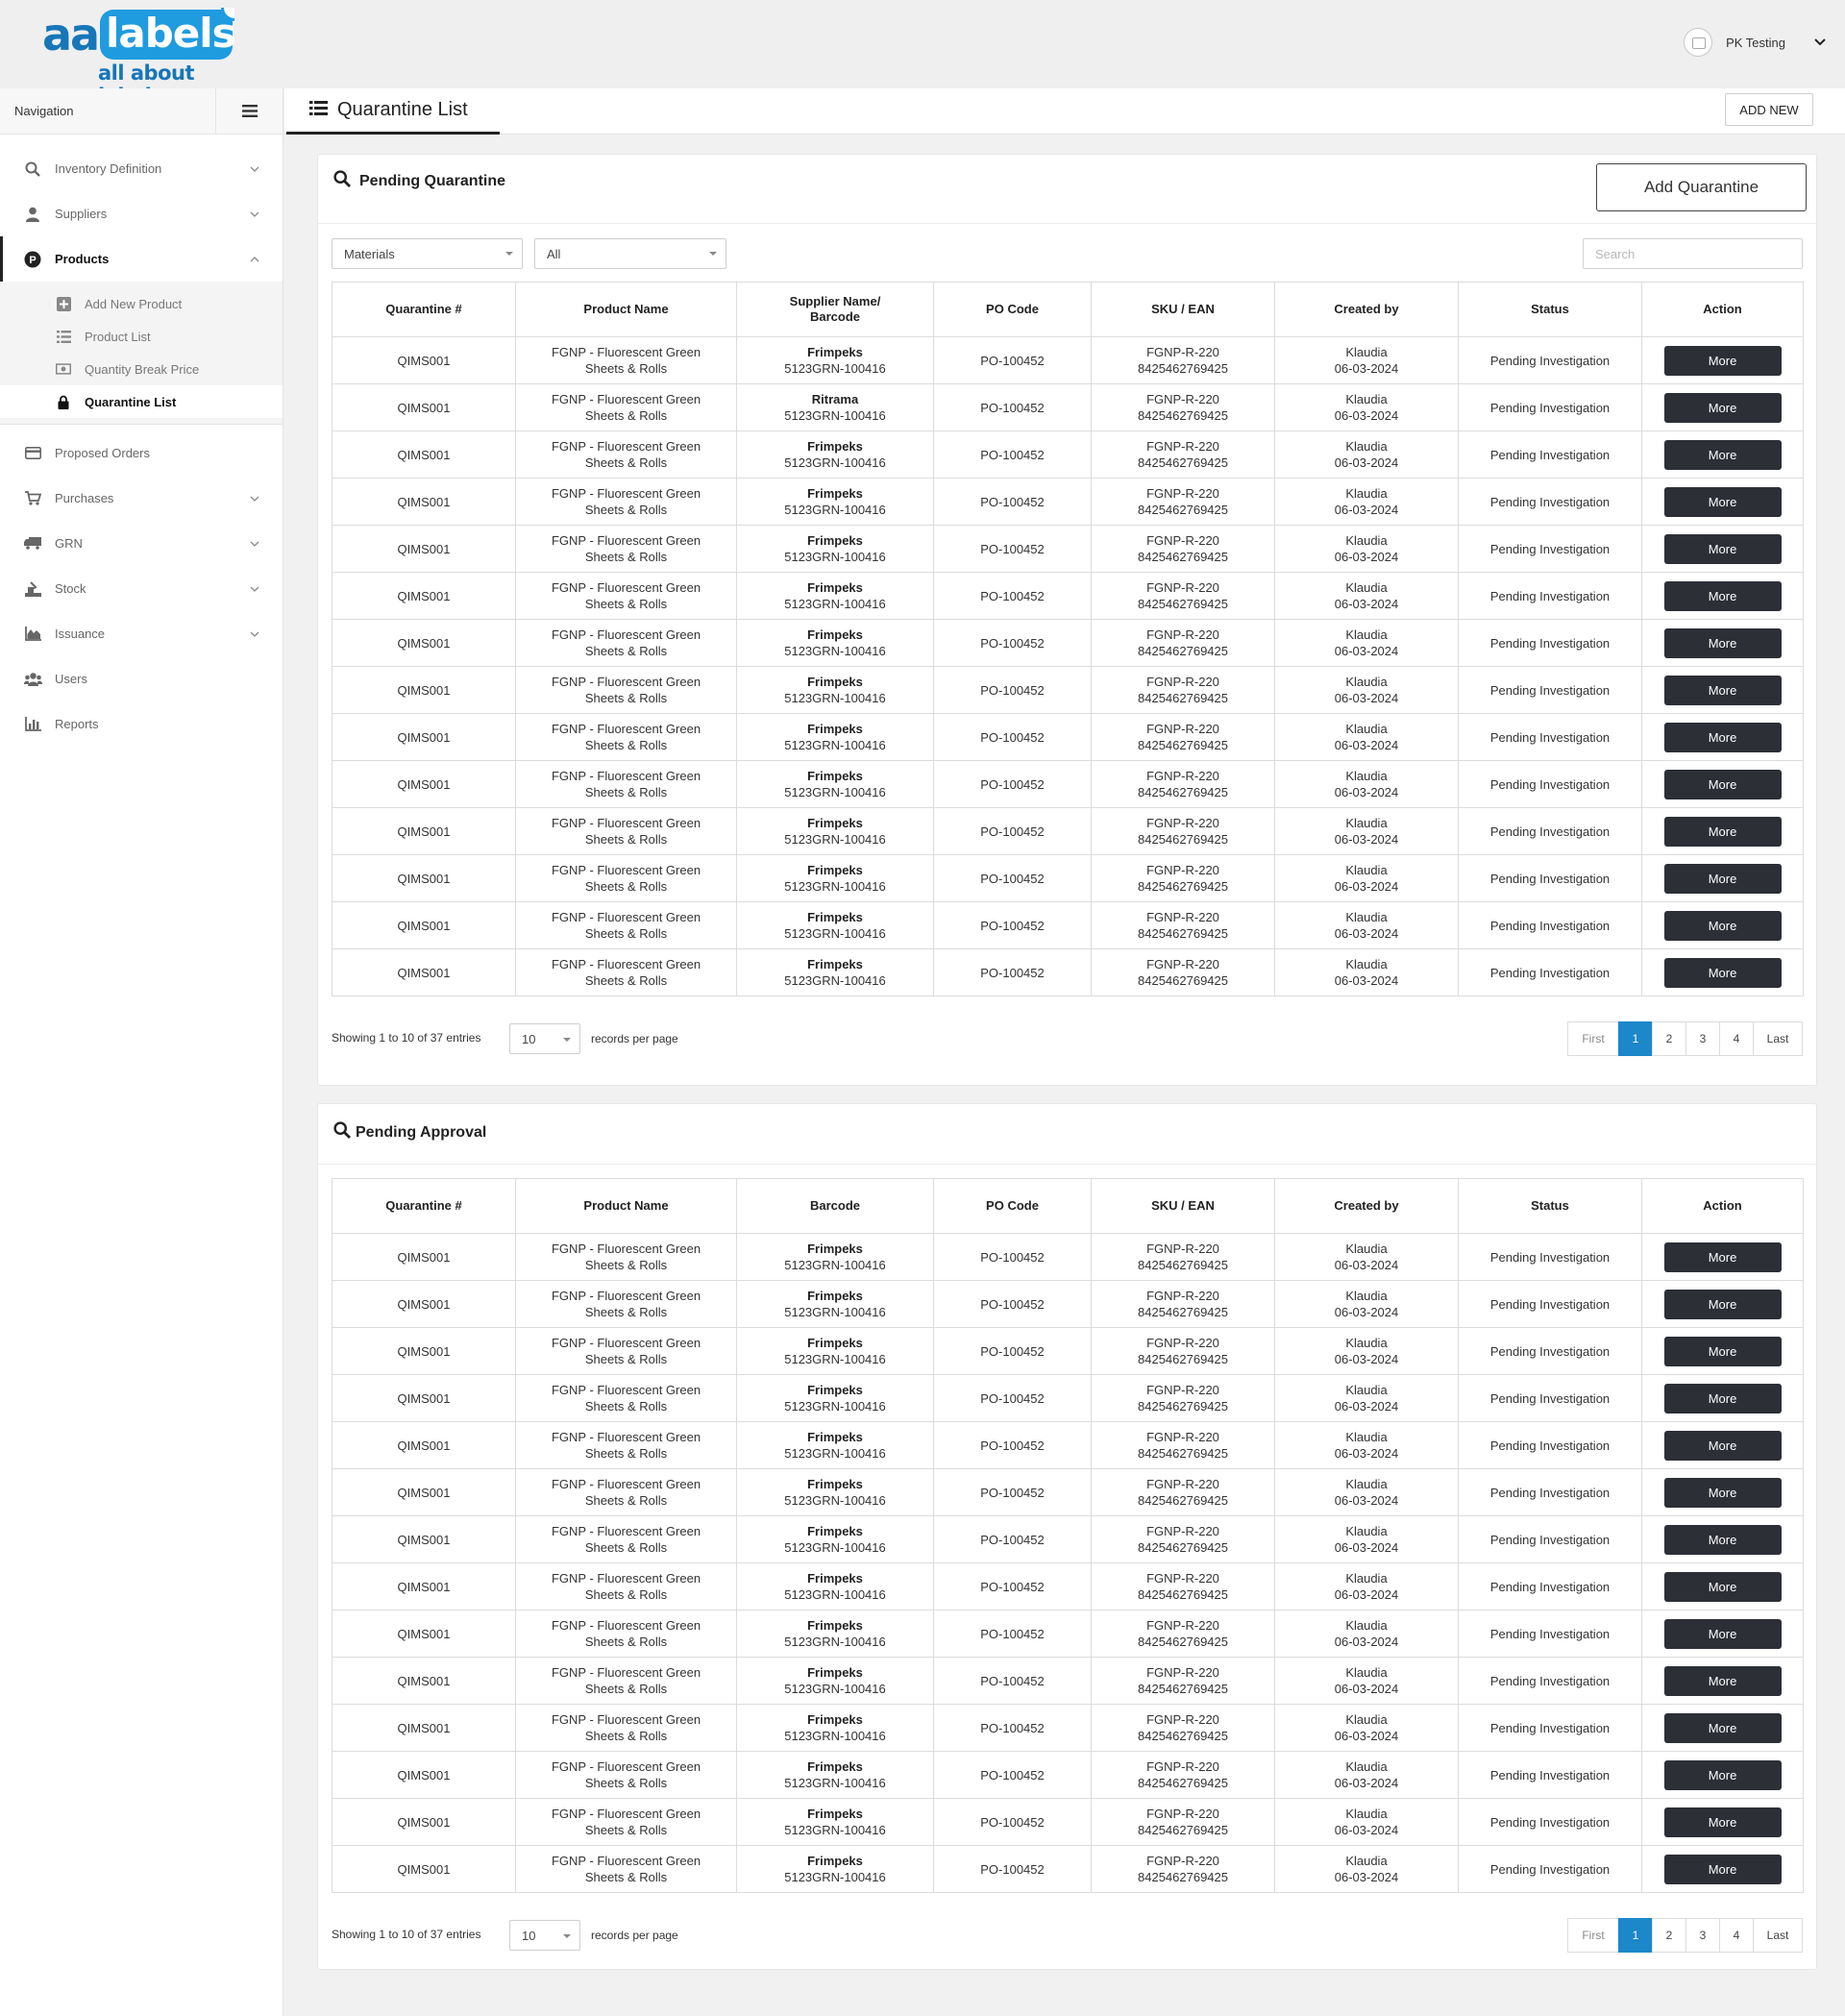  What do you see at coordinates (1701, 187) in the screenshot?
I see `add-quarantine-button: Add Quarantine` at bounding box center [1701, 187].